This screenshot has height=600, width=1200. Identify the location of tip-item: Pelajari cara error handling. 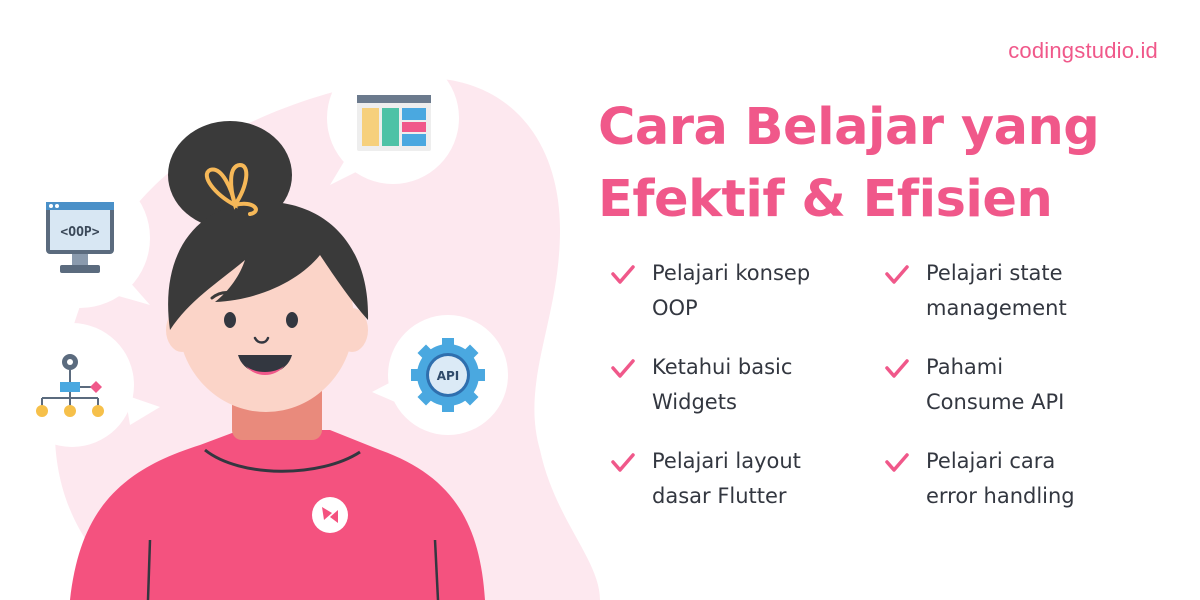
(1018, 479).